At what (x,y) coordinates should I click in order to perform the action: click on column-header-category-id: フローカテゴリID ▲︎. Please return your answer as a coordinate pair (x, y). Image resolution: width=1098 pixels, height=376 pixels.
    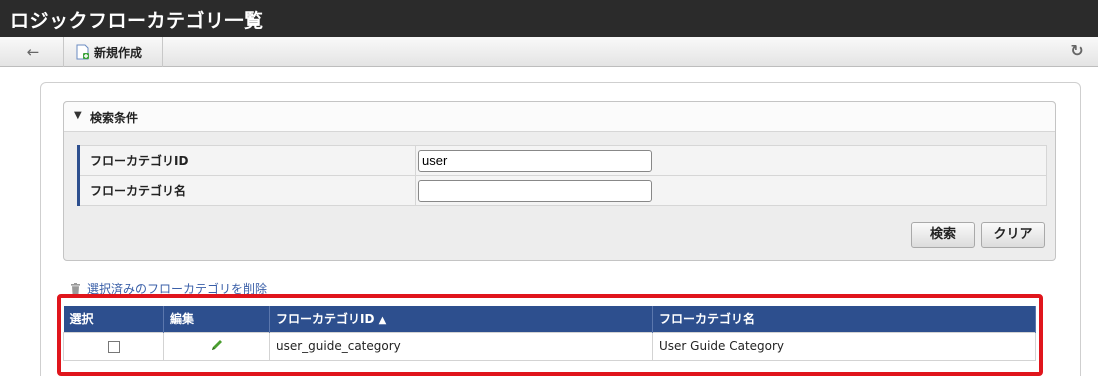
    Looking at the image, I should click on (461, 319).